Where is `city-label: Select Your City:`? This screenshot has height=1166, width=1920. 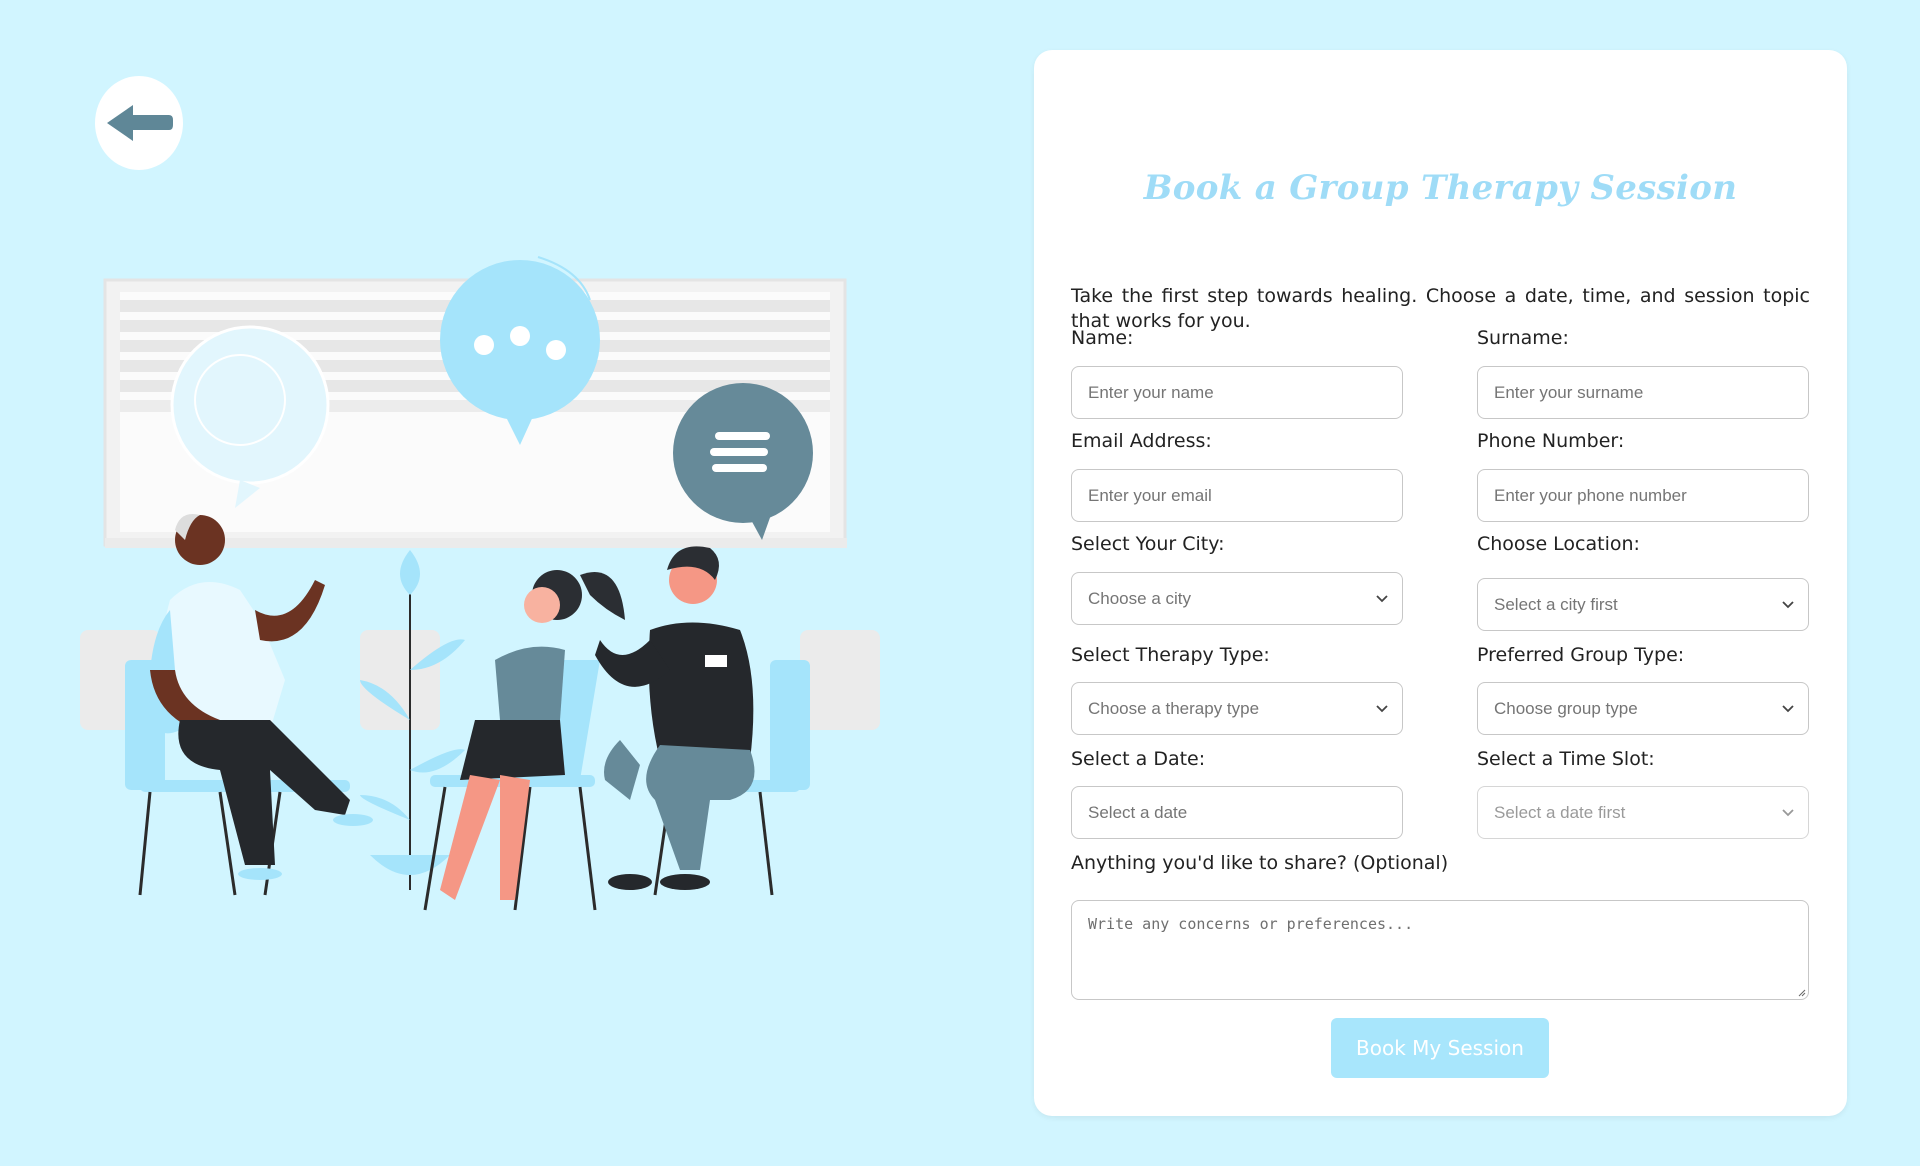 city-label: Select Your City: is located at coordinates (1148, 544).